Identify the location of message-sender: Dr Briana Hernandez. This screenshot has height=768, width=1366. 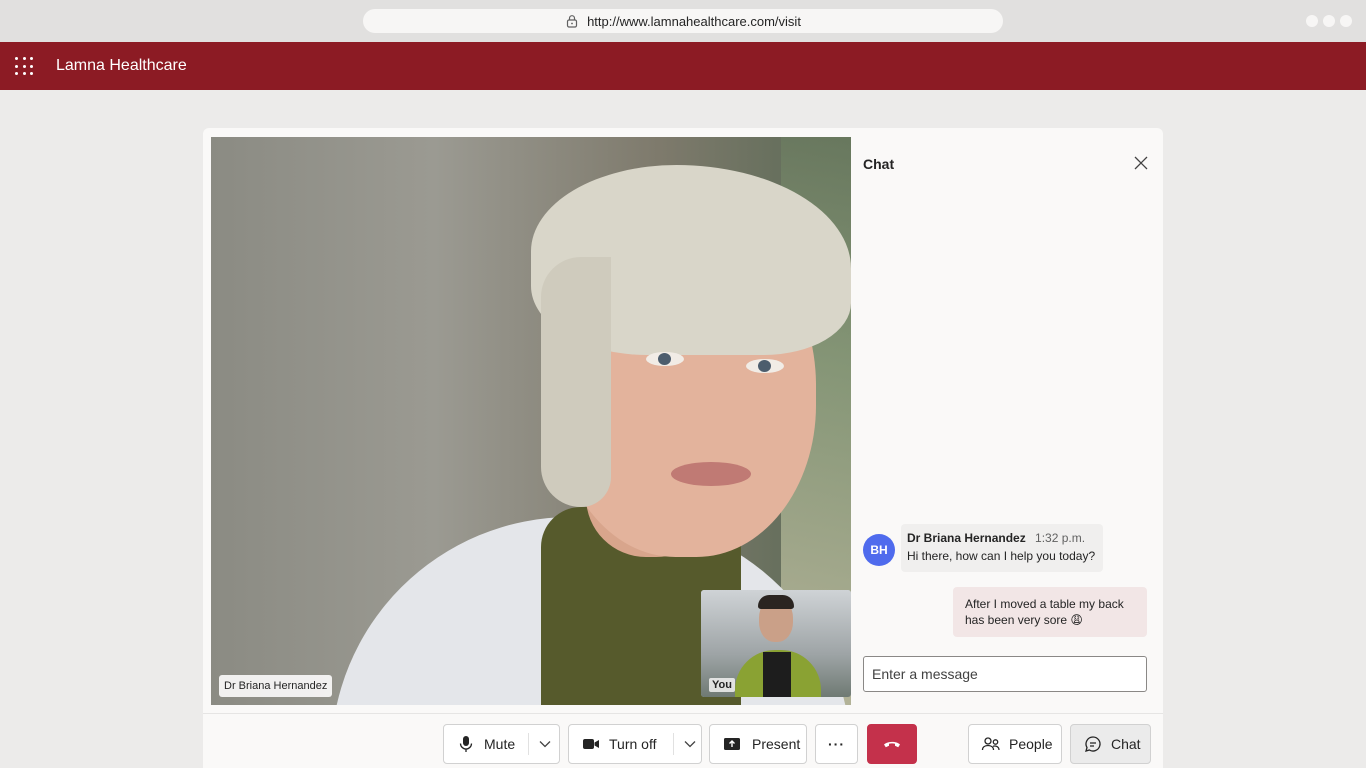
(966, 538).